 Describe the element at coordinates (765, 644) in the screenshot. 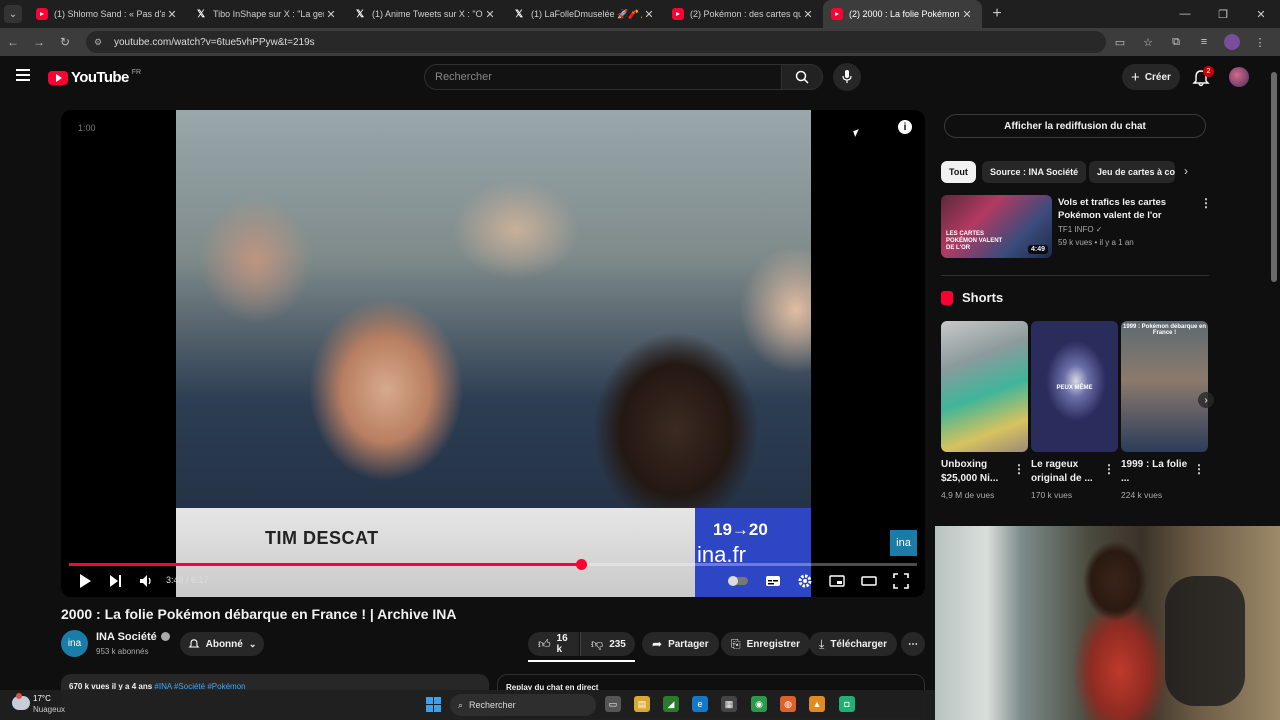

I see `save-button: ⎘ Enregistrer` at that location.